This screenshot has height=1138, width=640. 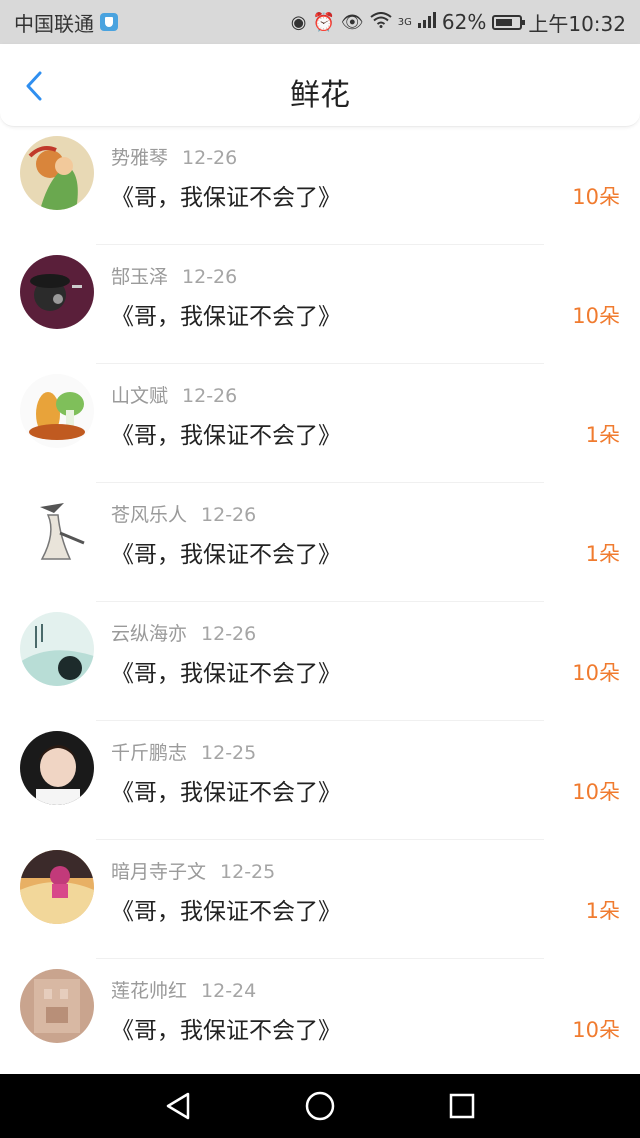 I want to click on page-title: 鲜花, so click(x=320, y=95).